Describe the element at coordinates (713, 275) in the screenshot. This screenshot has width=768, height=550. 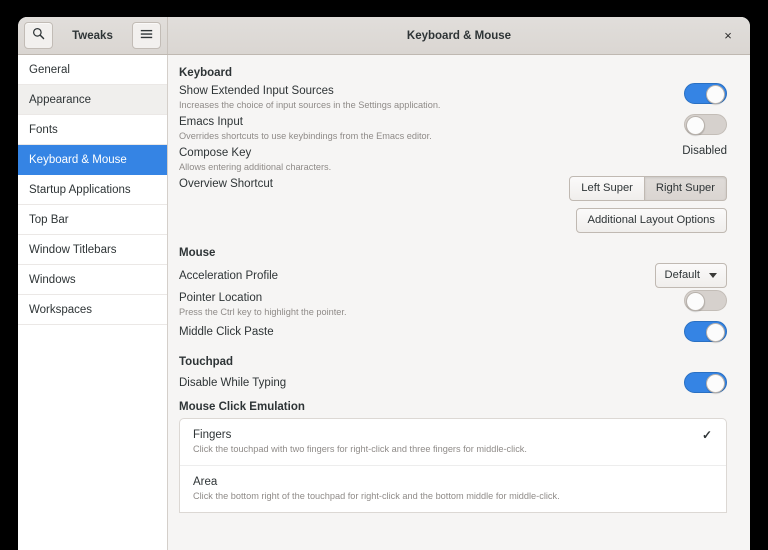
I see `chevron-down-icon` at that location.